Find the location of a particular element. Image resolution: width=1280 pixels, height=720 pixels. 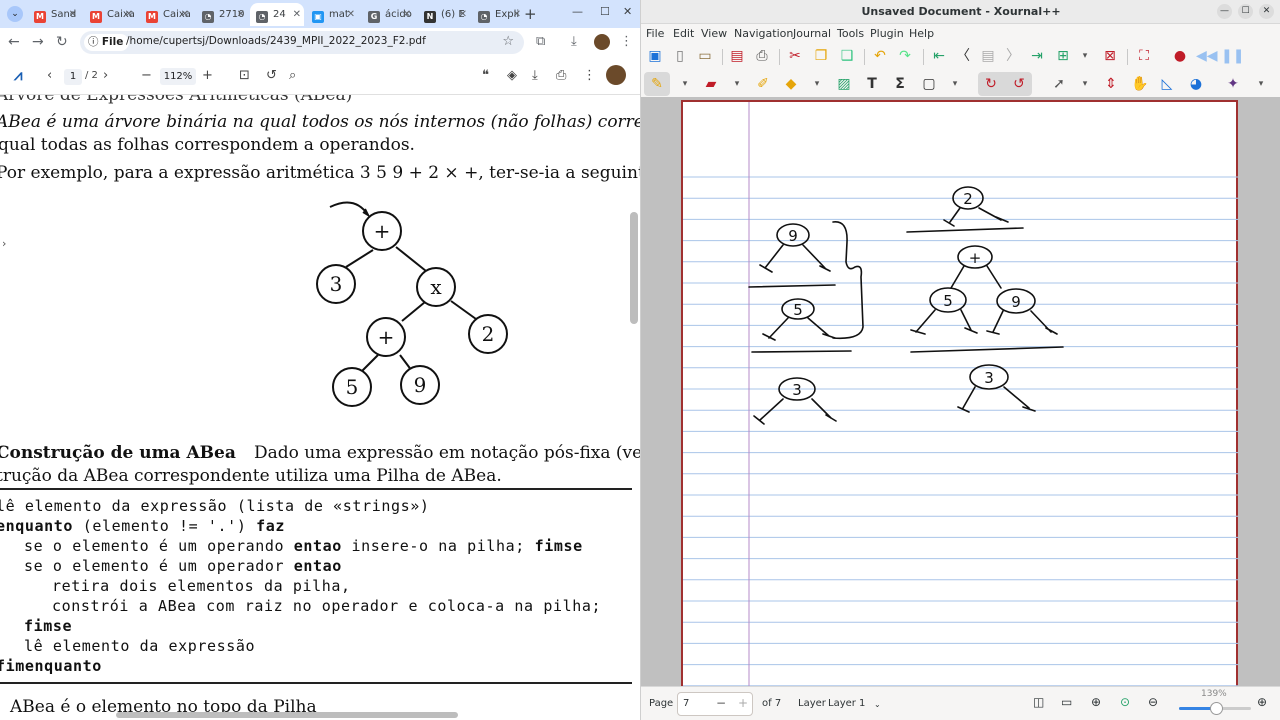

menu-plugin: Plugin is located at coordinates (887, 33).